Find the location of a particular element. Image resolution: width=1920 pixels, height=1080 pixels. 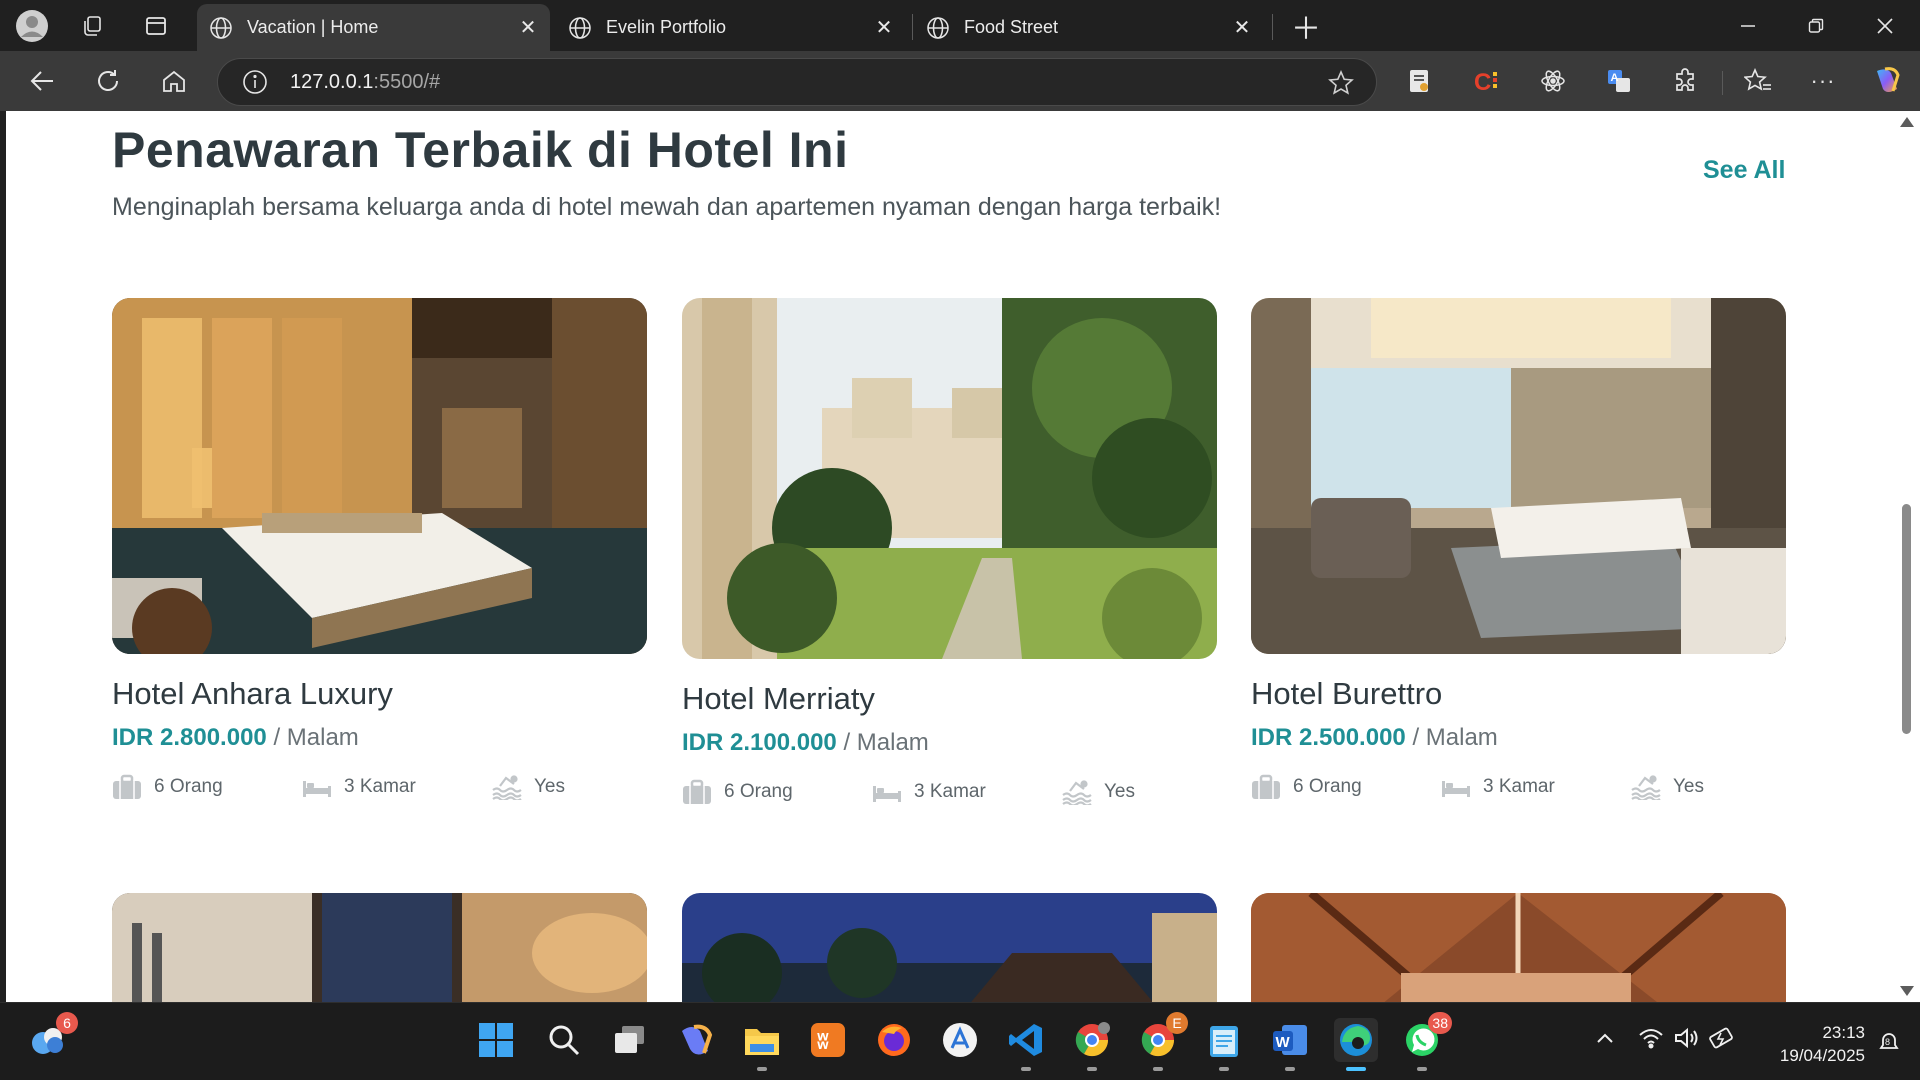

hotel-photo-wood-ceiling is located at coordinates (1518, 947).